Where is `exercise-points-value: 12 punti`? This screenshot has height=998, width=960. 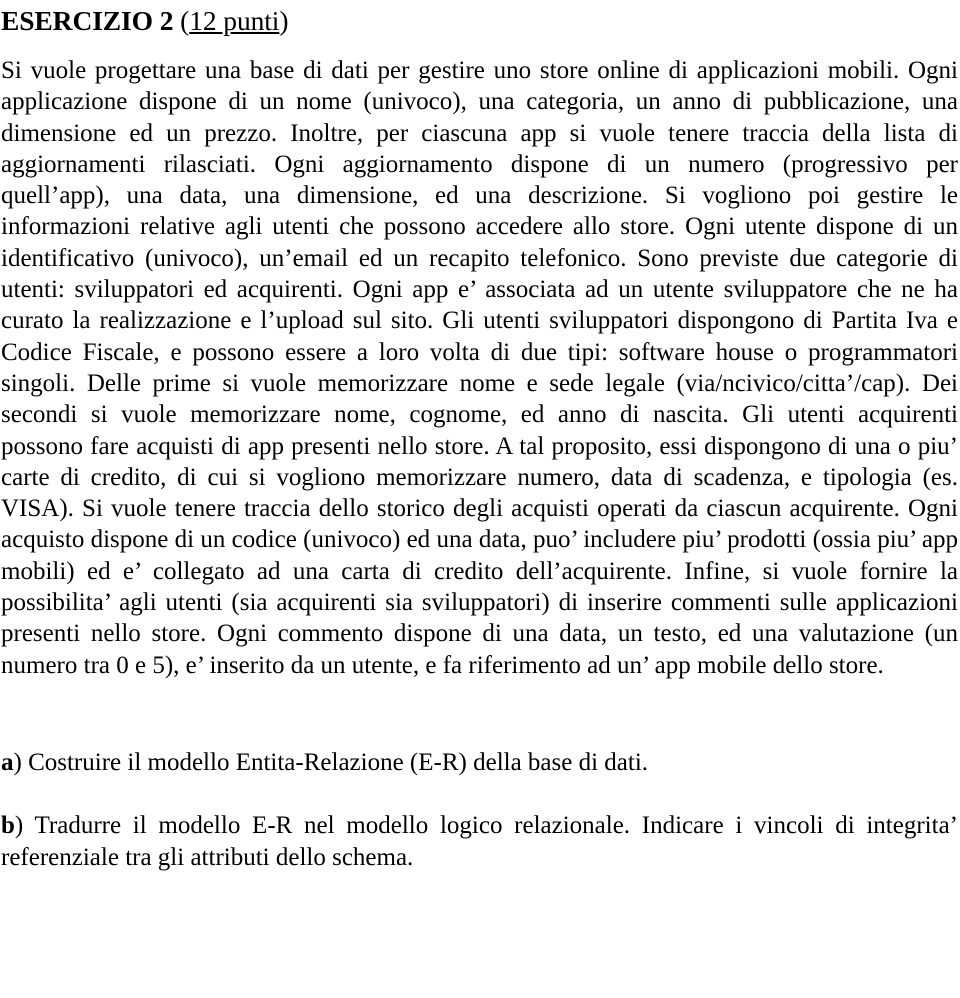 exercise-points-value: 12 punti is located at coordinates (234, 20).